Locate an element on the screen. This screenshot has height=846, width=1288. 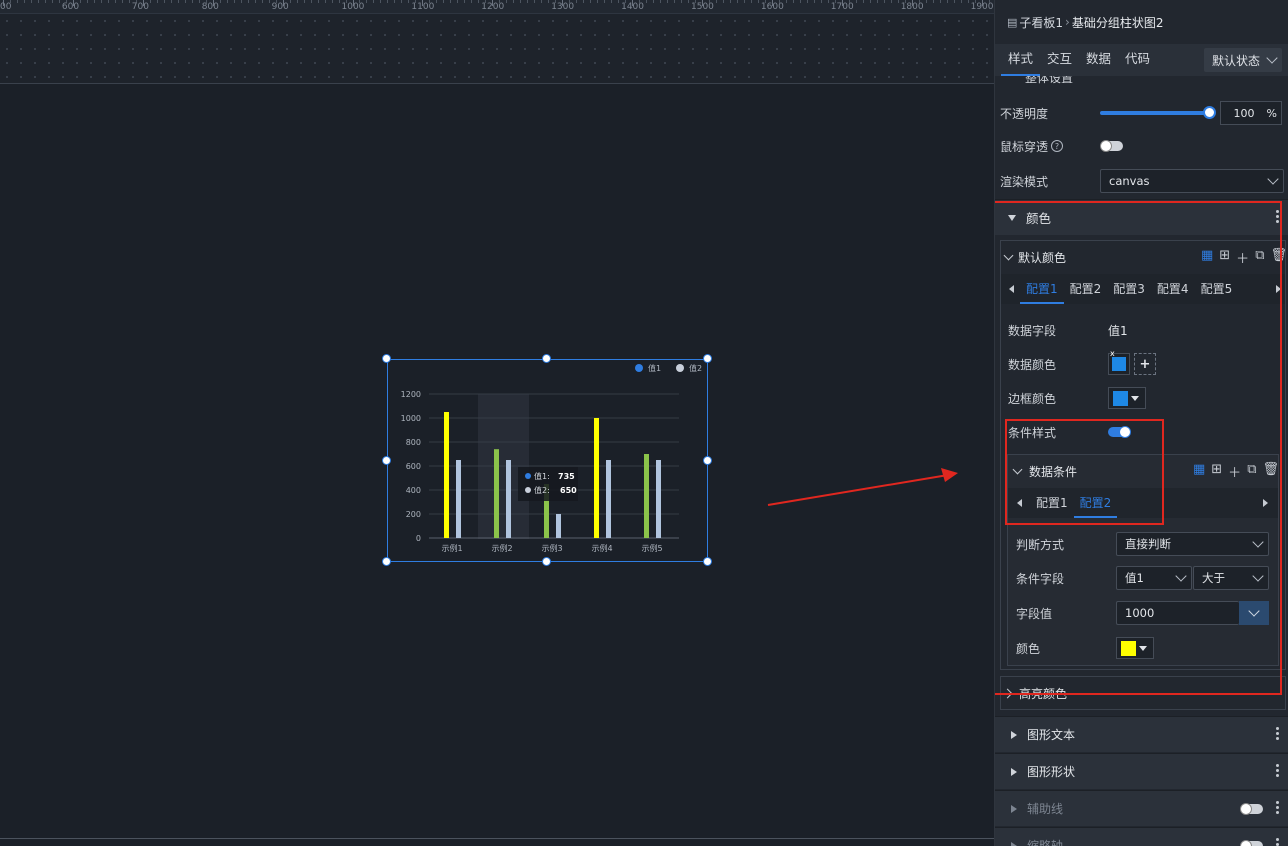
state-select-value: 默认状态 is located at coordinates (1236, 60).